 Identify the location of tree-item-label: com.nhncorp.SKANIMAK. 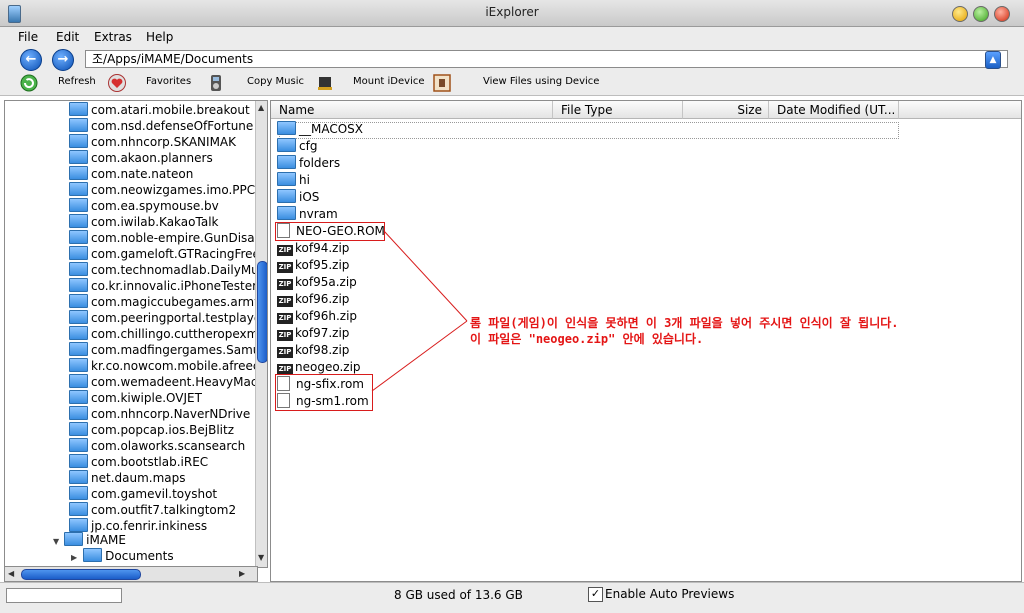
(163, 142).